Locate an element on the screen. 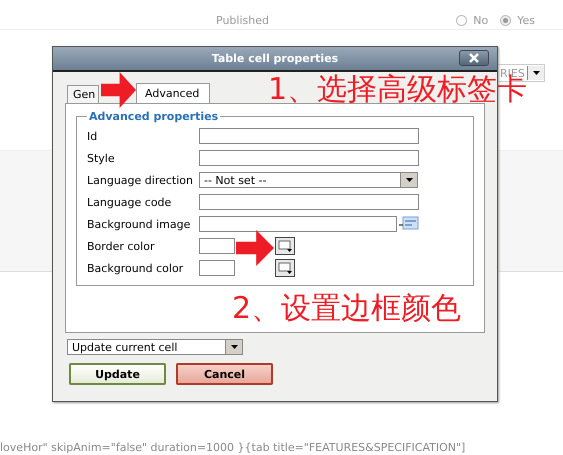 This screenshot has width=563, height=455. field-label: Id is located at coordinates (92, 136).